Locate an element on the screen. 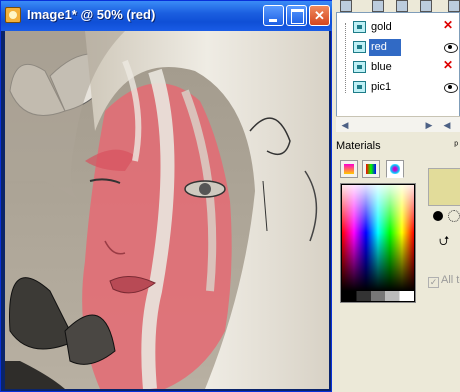 This screenshot has width=460, height=392. tree-line is located at coordinates (345, 58).